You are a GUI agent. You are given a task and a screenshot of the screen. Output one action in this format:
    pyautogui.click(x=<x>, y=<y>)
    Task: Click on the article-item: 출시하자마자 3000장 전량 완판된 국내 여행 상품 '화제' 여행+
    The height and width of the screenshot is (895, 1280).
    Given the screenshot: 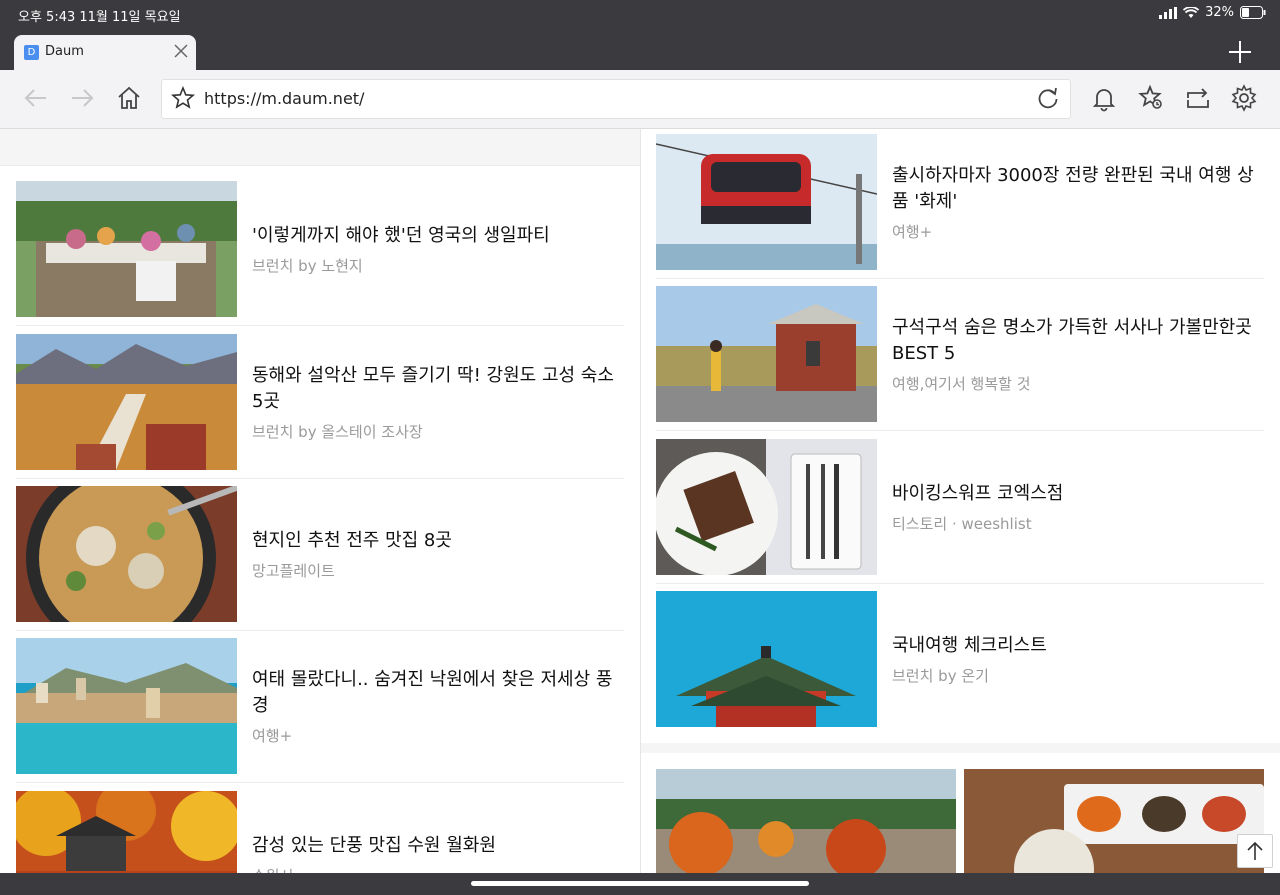 What is the action you would take?
    pyautogui.click(x=960, y=202)
    